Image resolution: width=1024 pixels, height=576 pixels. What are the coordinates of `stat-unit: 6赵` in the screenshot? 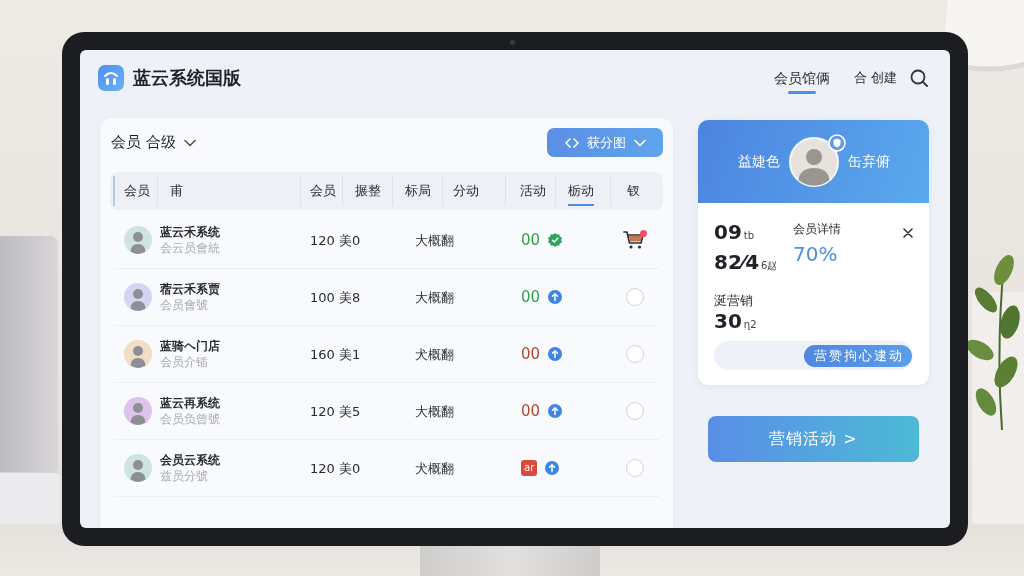 It's located at (769, 266).